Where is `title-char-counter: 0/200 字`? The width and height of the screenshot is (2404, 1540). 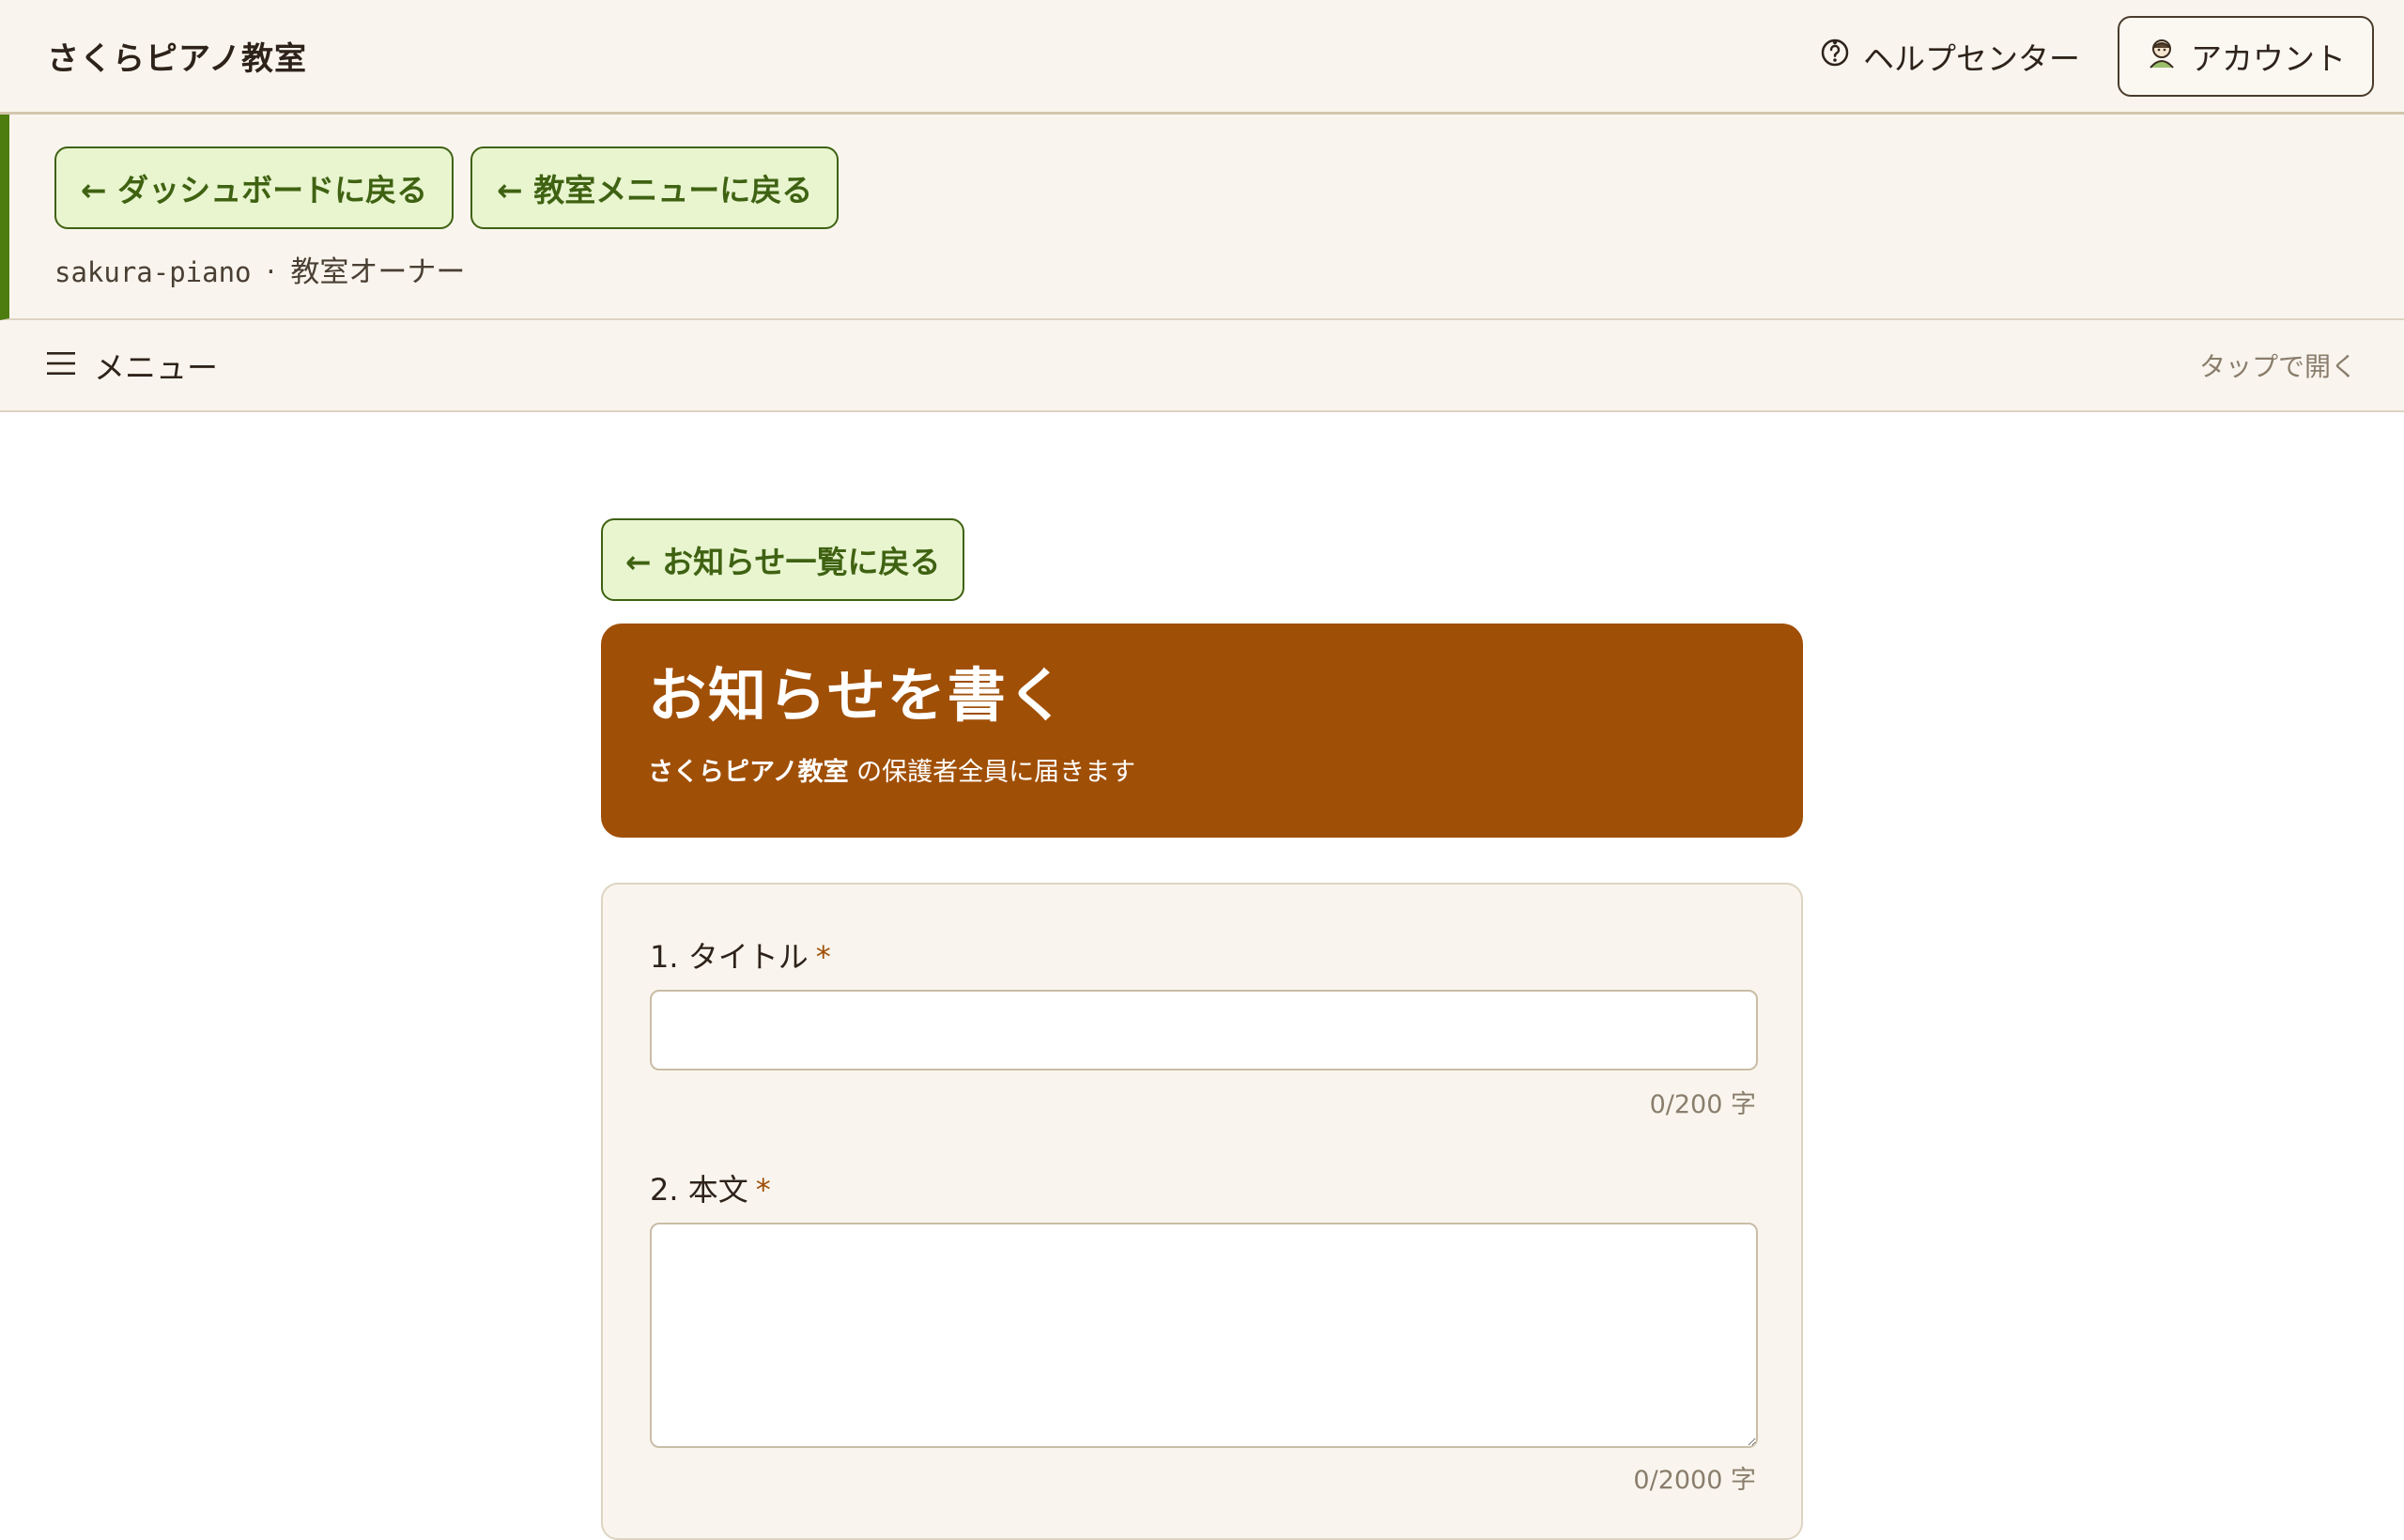
title-char-counter: 0/200 字 is located at coordinates (1702, 1104).